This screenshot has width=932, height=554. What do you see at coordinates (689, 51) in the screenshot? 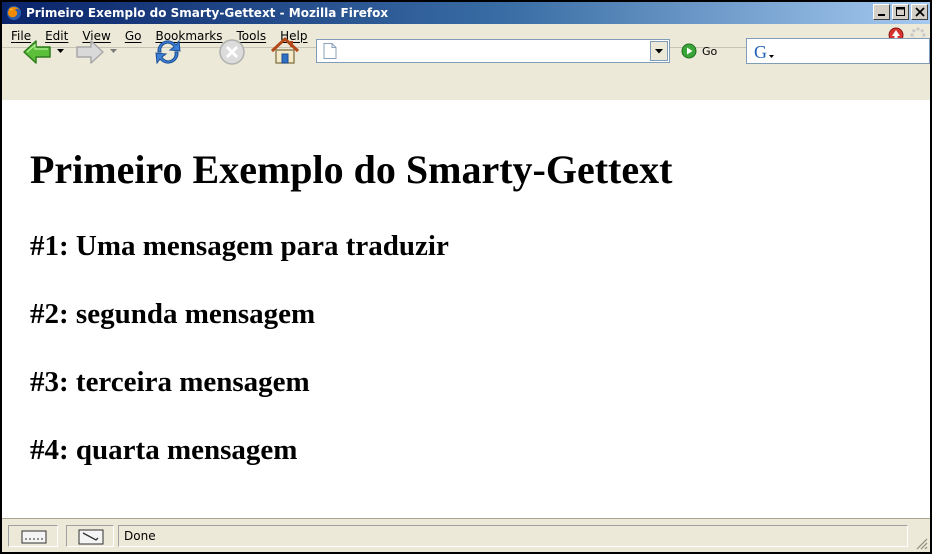
I see `go-icon` at bounding box center [689, 51].